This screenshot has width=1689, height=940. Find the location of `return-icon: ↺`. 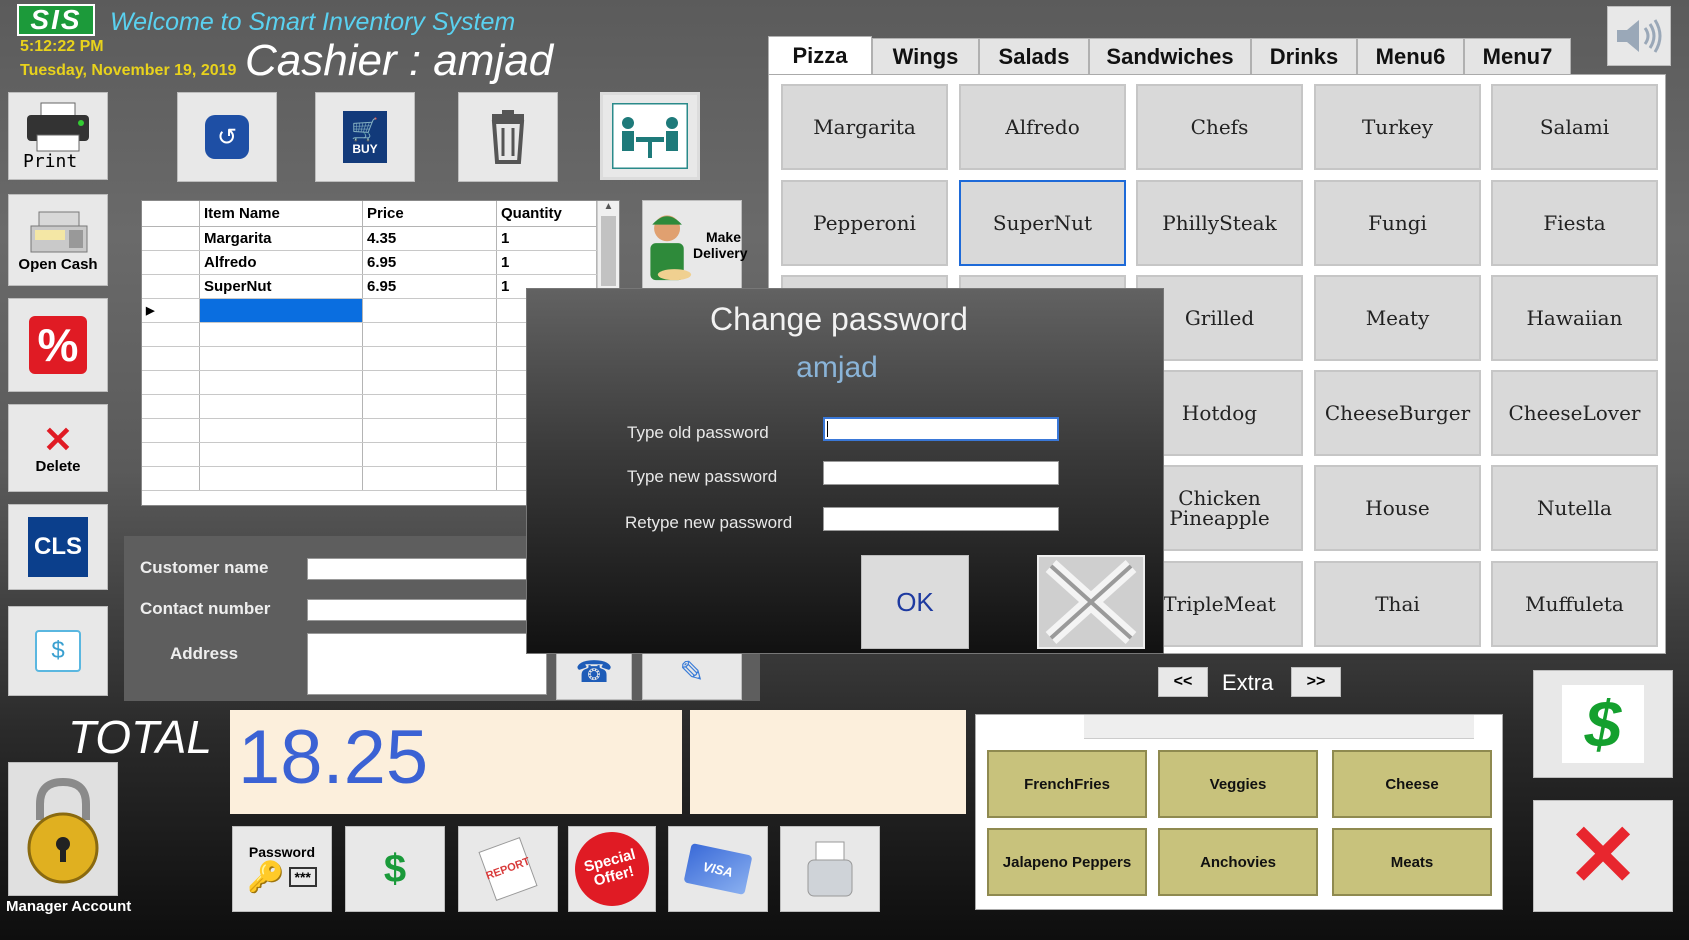

return-icon: ↺ is located at coordinates (227, 137).